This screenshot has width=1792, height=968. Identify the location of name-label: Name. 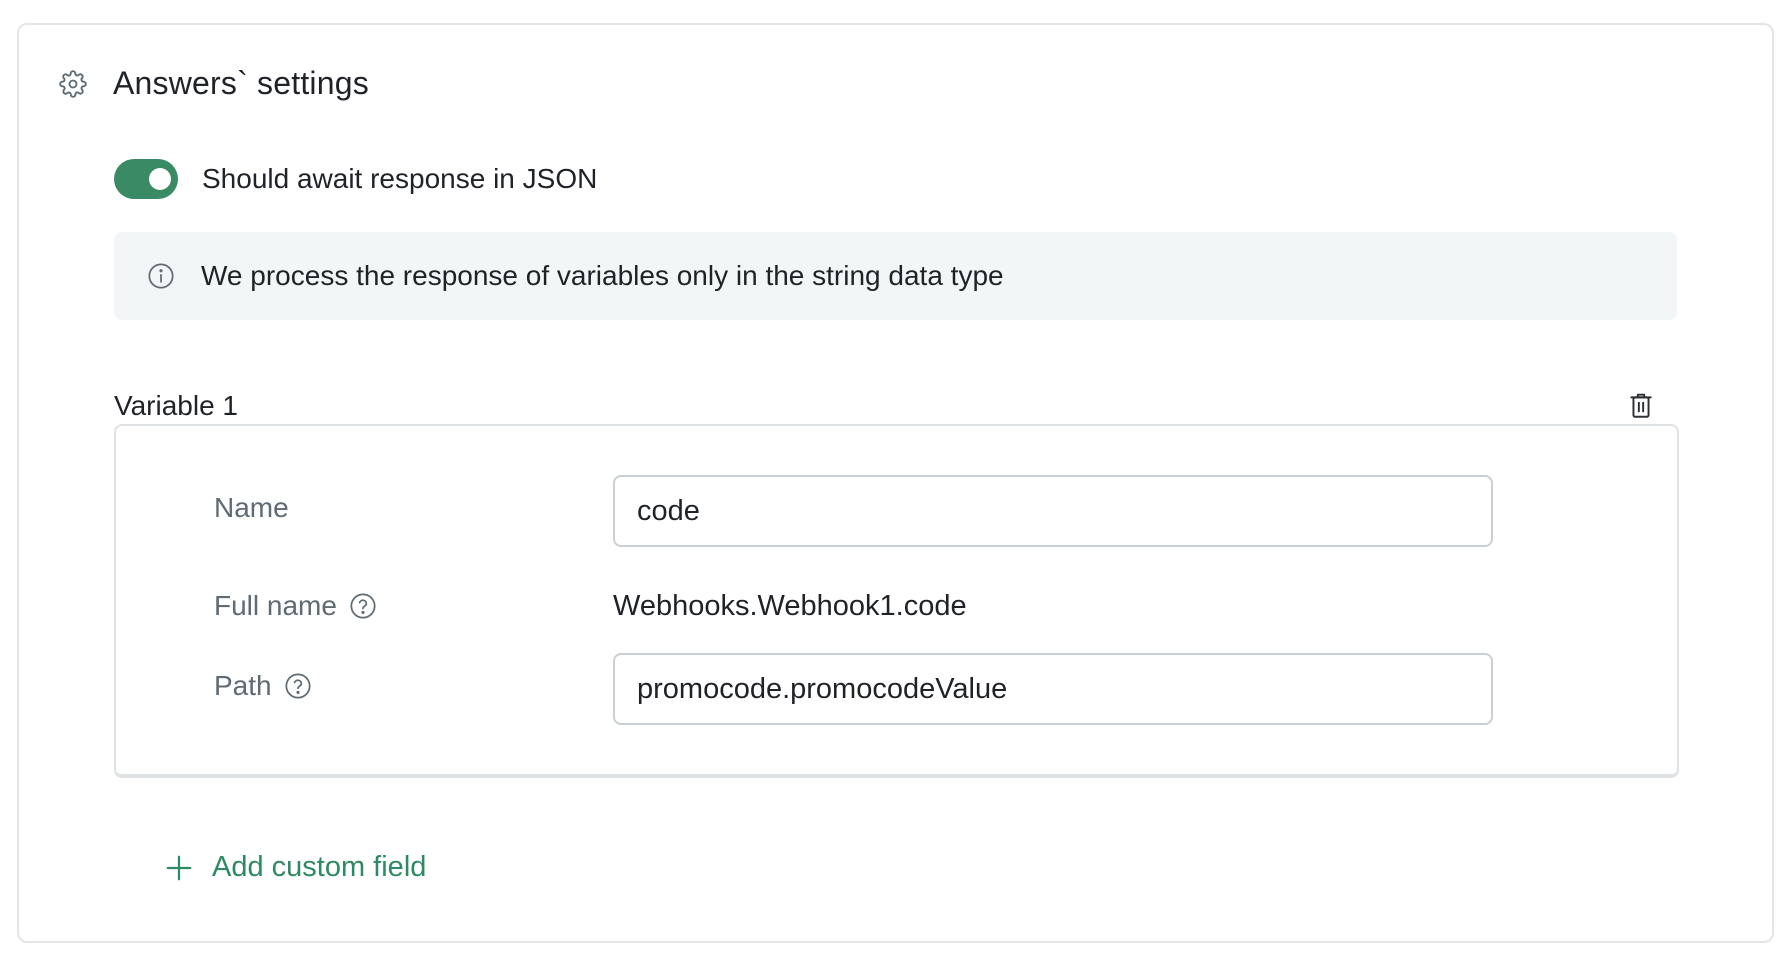
(251, 508).